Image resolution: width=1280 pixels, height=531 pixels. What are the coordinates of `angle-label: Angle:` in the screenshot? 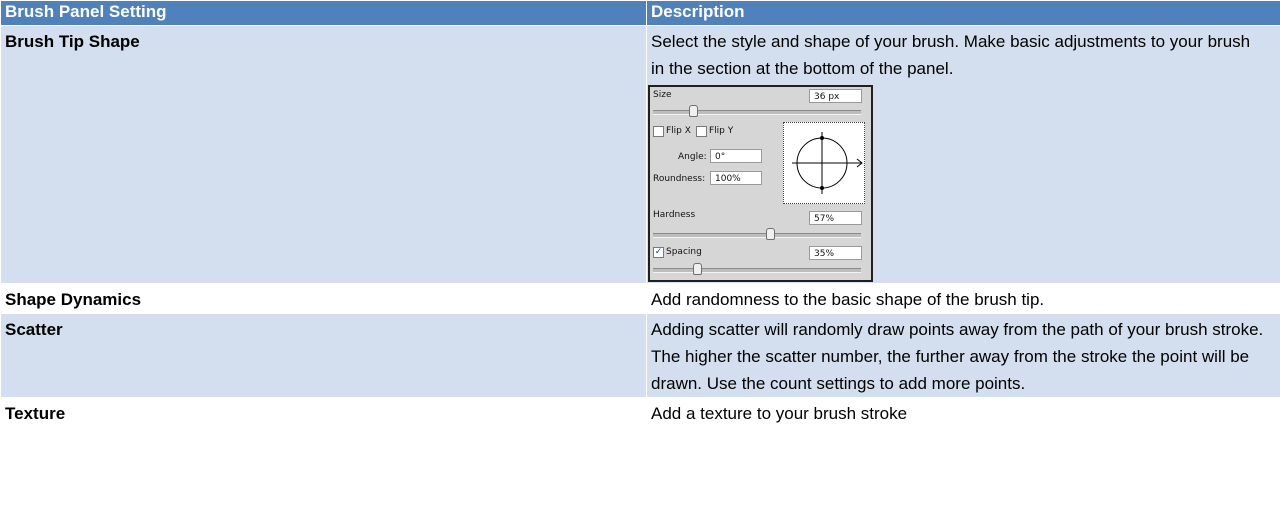 It's located at (692, 157).